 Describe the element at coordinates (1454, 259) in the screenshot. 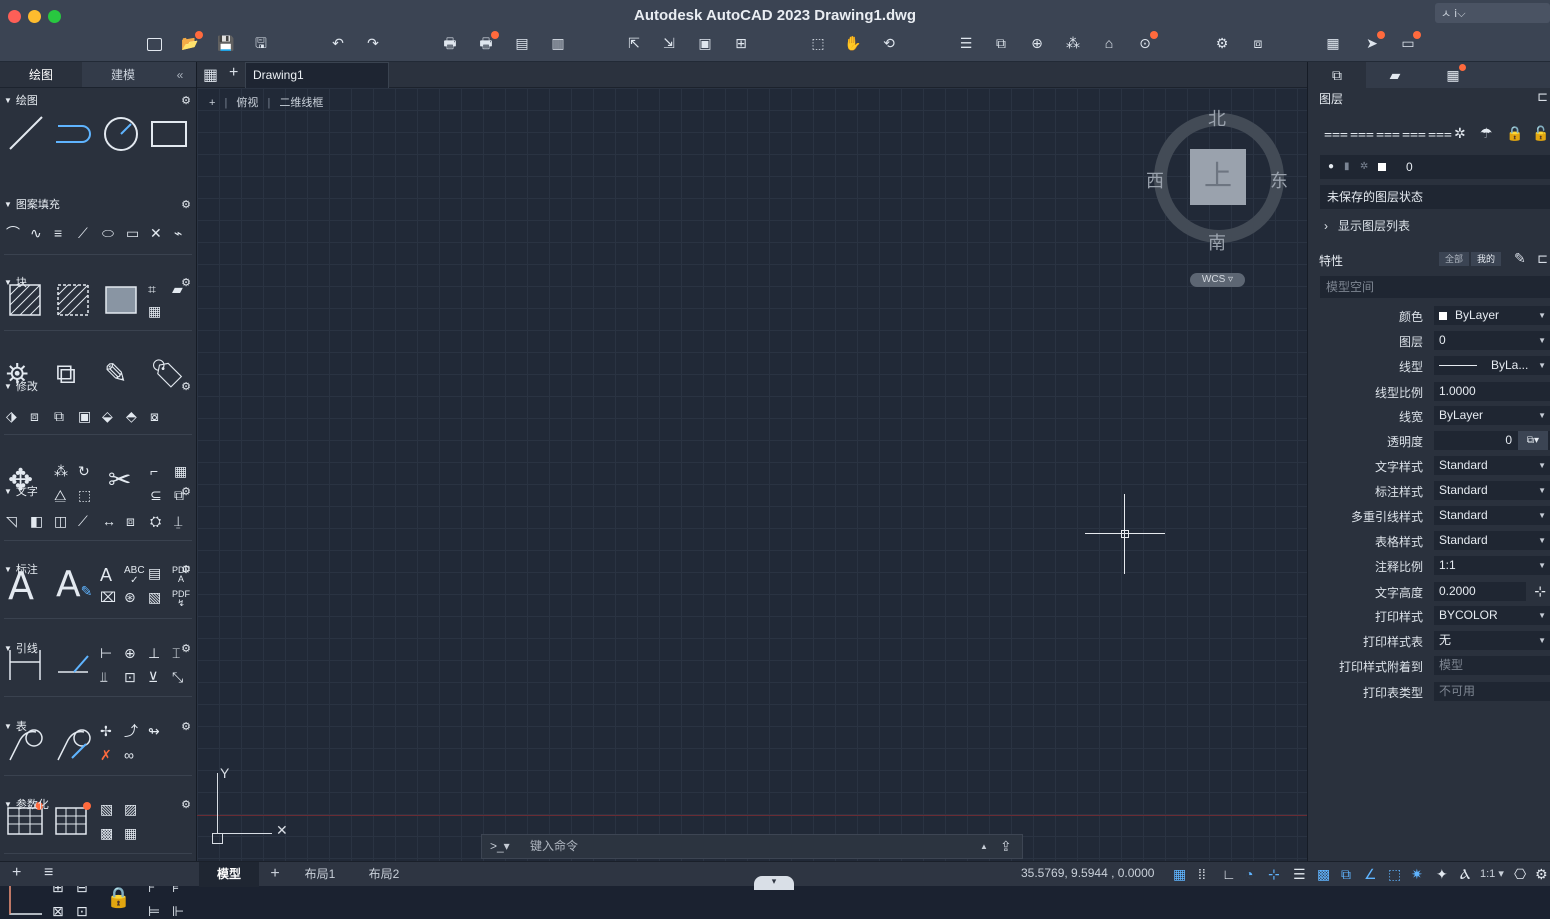

I see `filter-all-button: 全部` at that location.